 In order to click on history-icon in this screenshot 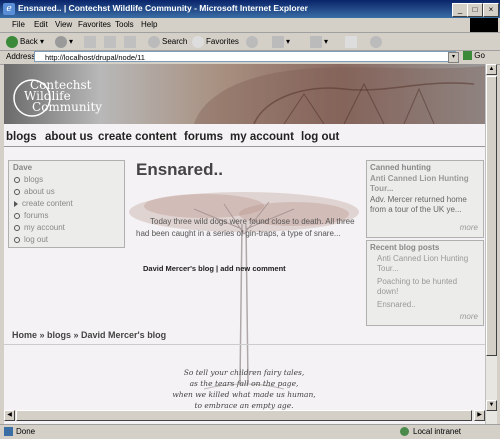, I will do `click(252, 41)`.